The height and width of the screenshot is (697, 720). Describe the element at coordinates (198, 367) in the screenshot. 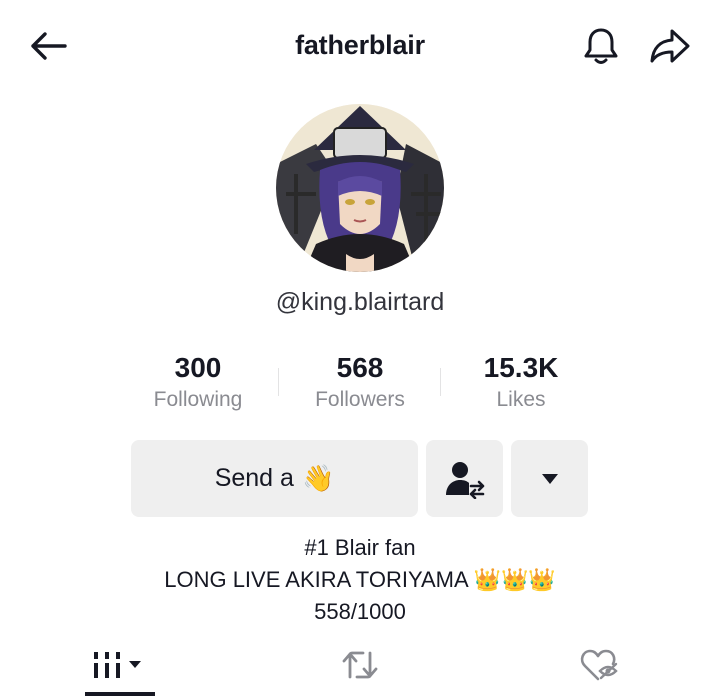

I see `following-count: 300` at that location.